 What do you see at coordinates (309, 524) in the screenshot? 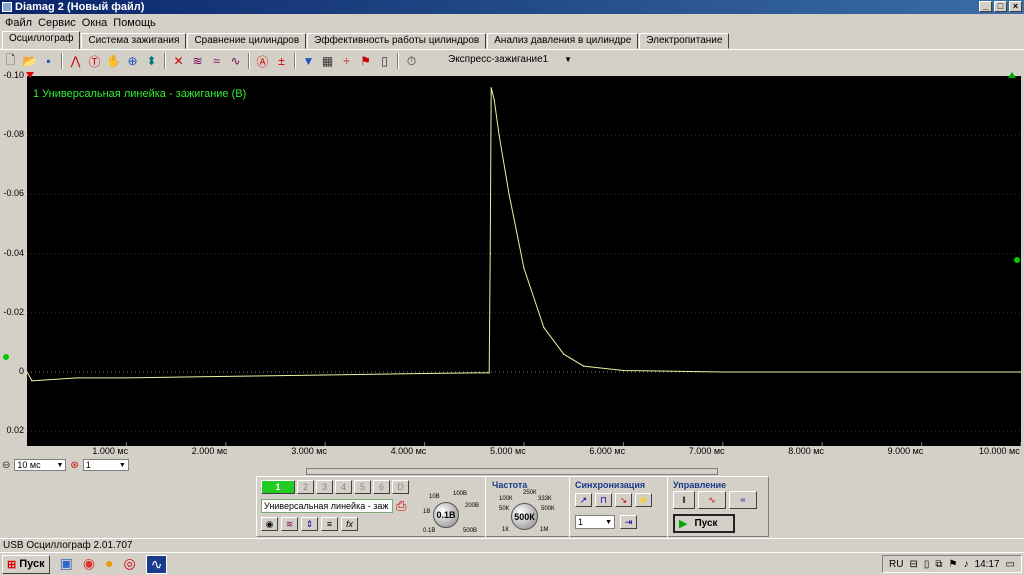
I see `vertical-move-icon: ⇕` at bounding box center [309, 524].